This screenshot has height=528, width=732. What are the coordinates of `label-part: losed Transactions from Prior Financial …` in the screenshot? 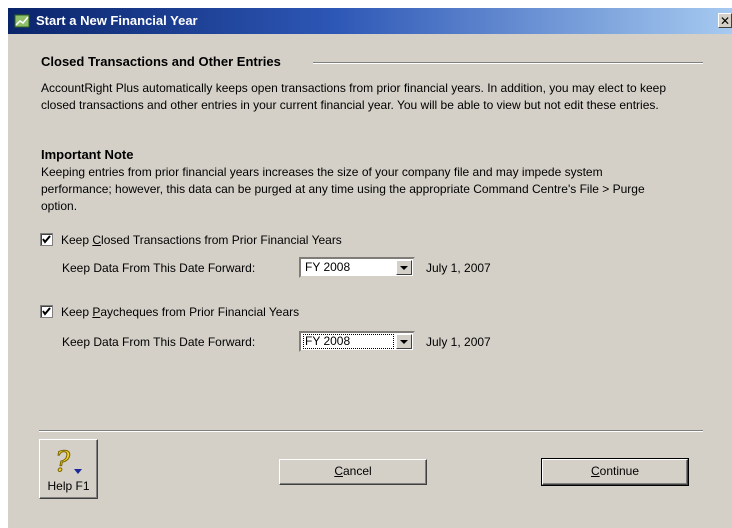 It's located at (221, 240).